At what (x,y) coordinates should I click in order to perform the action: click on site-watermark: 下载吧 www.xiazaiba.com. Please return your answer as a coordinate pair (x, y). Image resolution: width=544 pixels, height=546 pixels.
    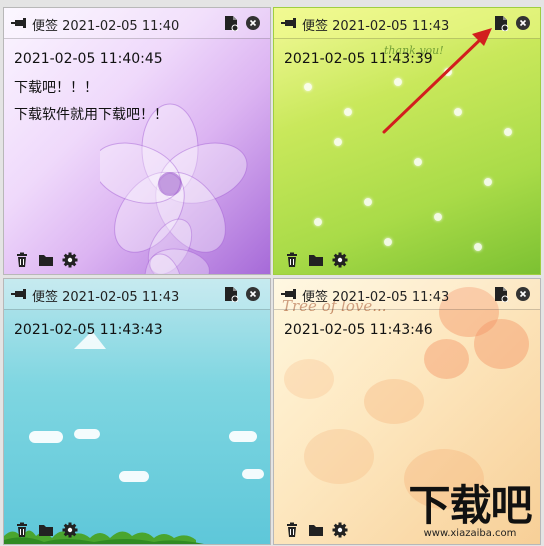
    Looking at the image, I should click on (470, 512).